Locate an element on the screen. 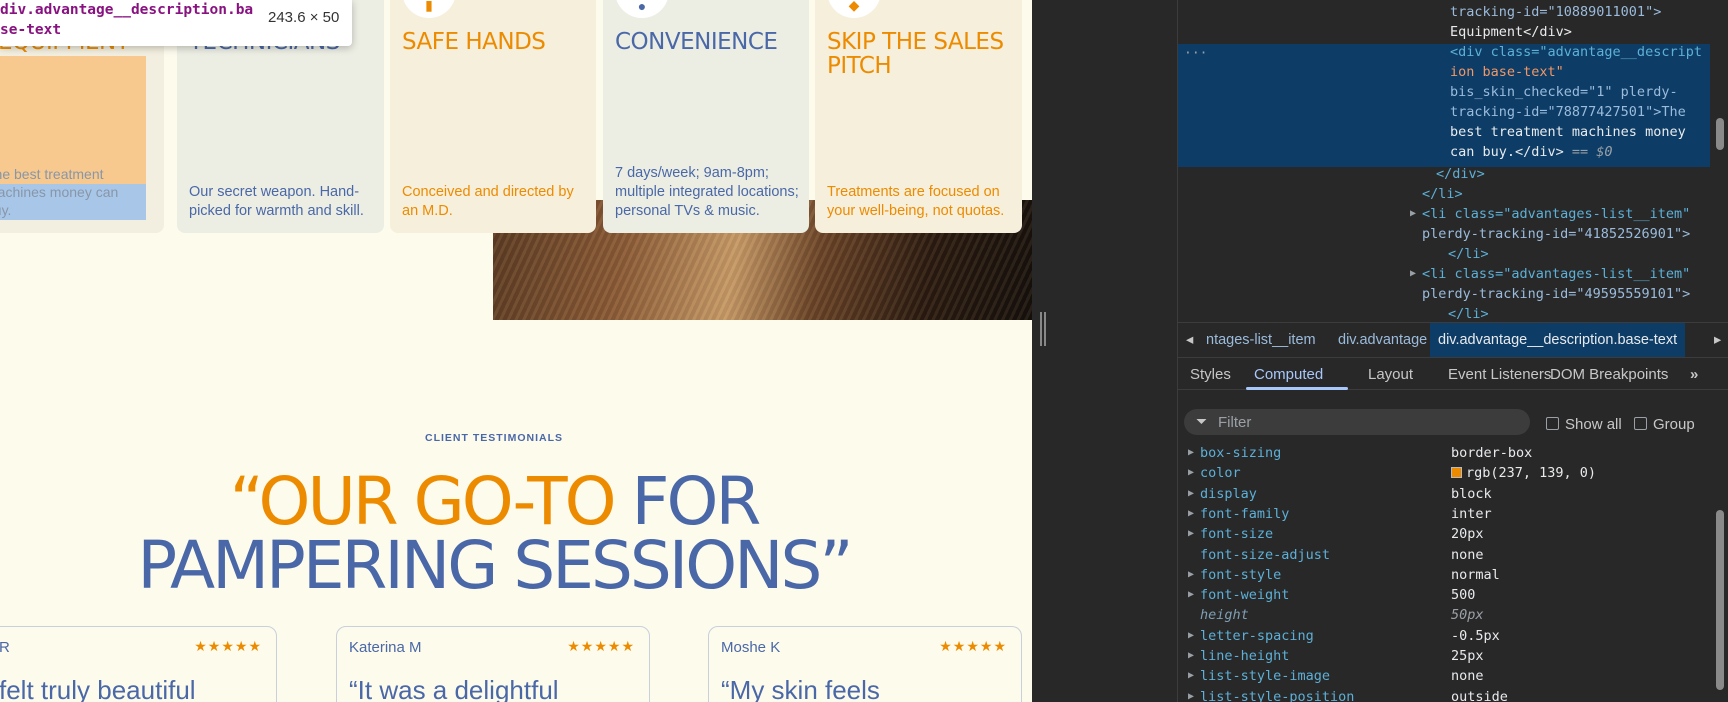 Image resolution: width=1728 pixels, height=702 pixels. property-value: inter is located at coordinates (1471, 513).